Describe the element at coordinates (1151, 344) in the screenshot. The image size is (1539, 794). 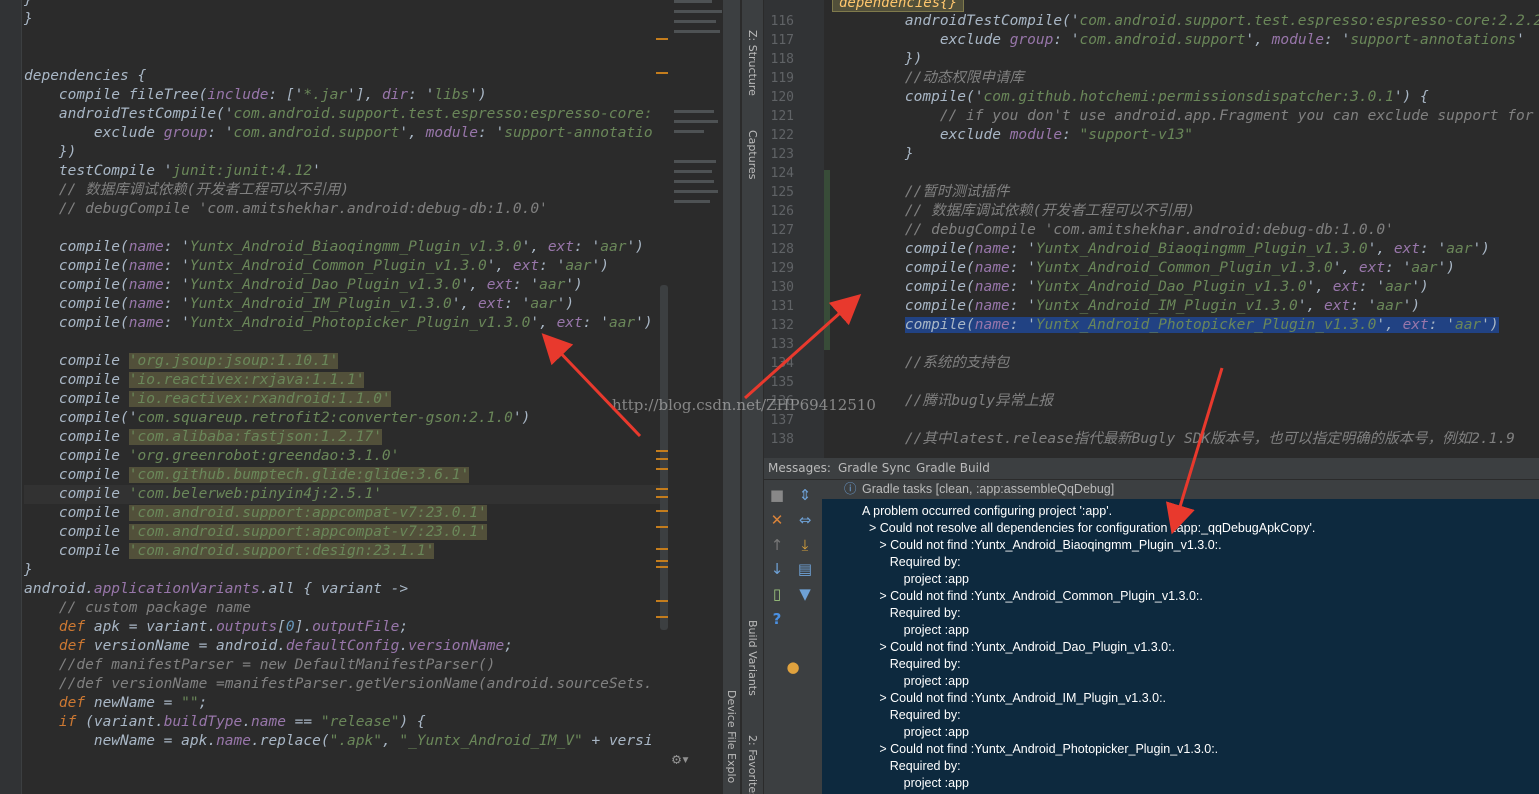
I see `right-code-line: 133` at that location.